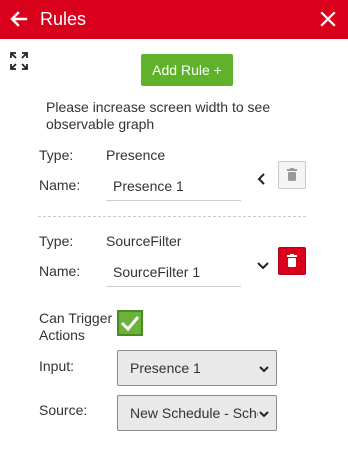  I want to click on can-trigger-label-line2: Actions, so click(62, 335).